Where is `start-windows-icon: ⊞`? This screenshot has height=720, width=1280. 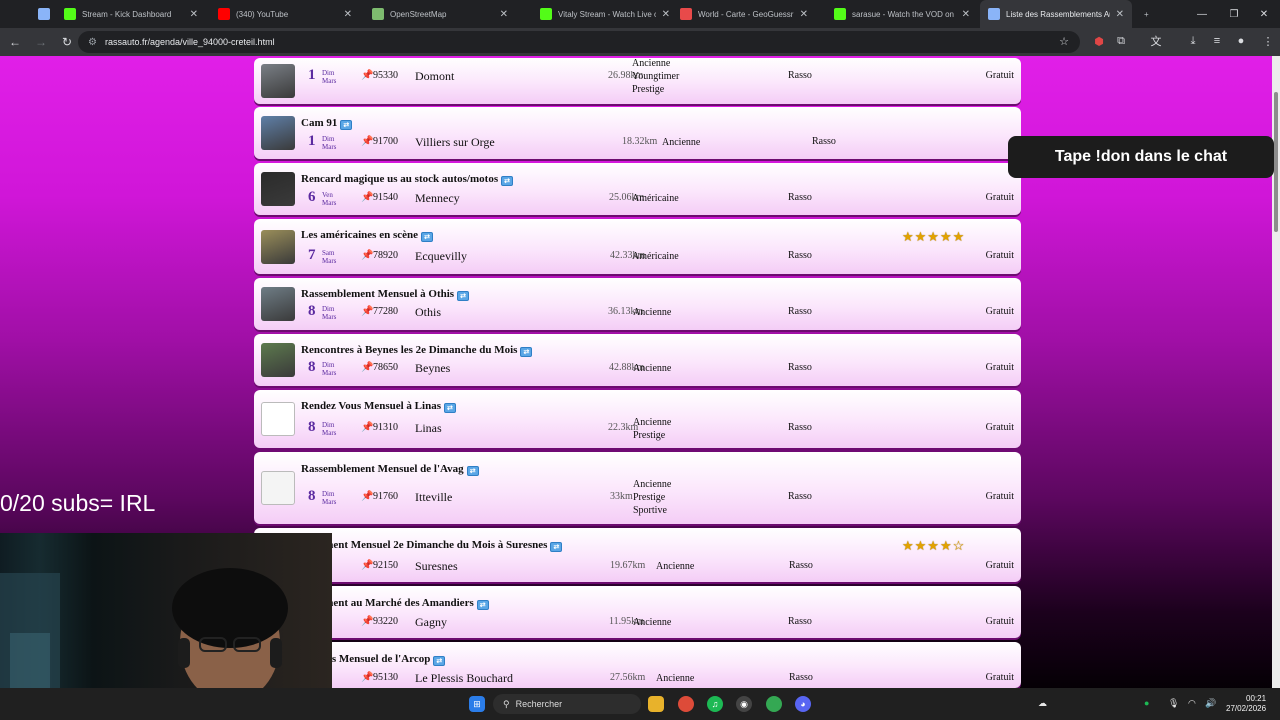 start-windows-icon: ⊞ is located at coordinates (477, 704).